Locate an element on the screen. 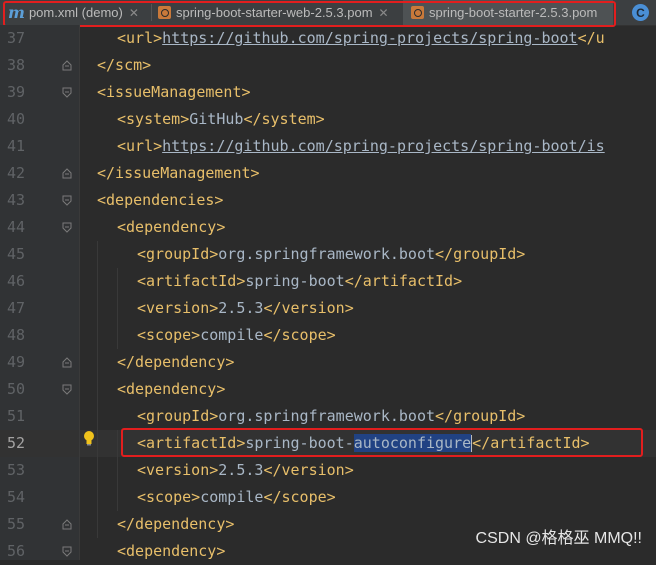 This screenshot has height=565, width=656. line-number: 50 is located at coordinates (15, 389).